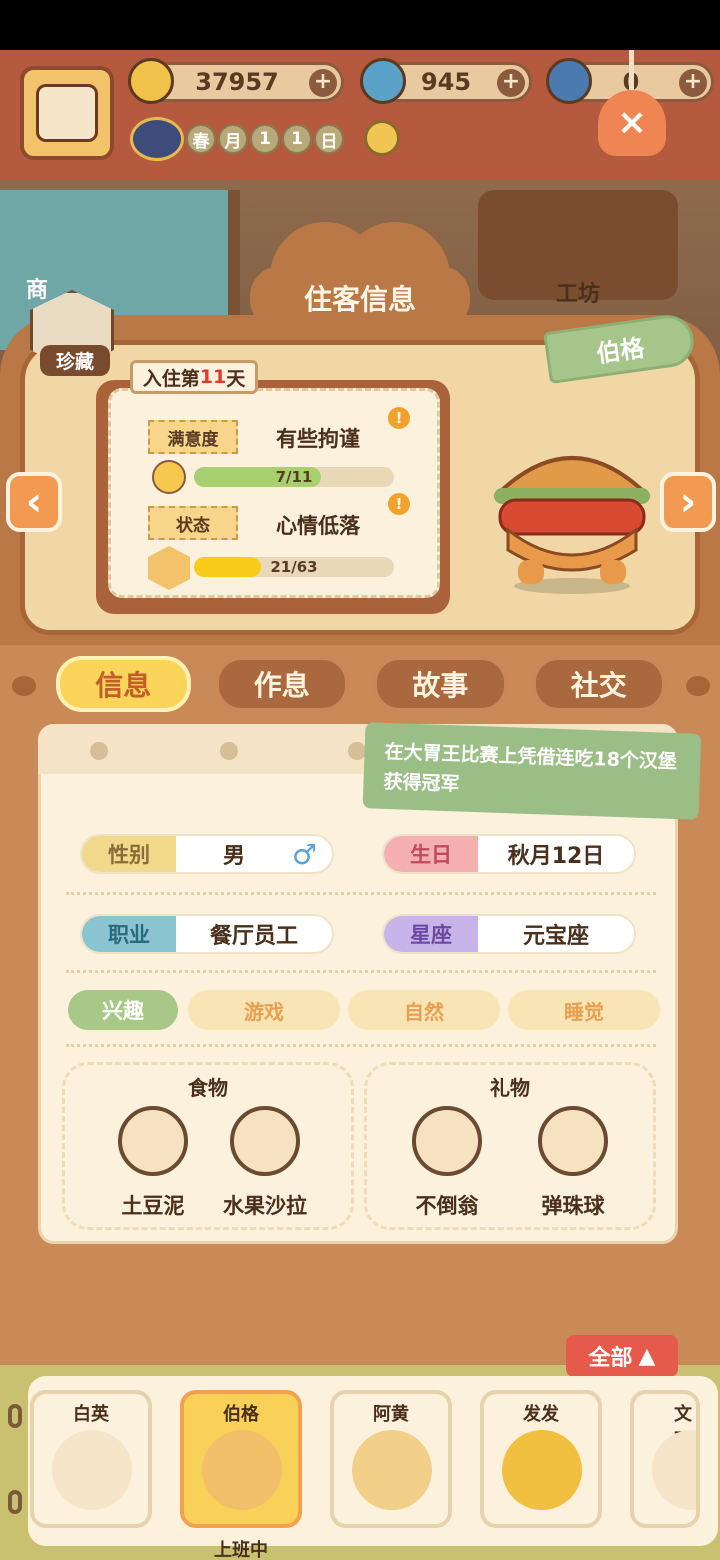  I want to click on fish-icon, so click(569, 81).